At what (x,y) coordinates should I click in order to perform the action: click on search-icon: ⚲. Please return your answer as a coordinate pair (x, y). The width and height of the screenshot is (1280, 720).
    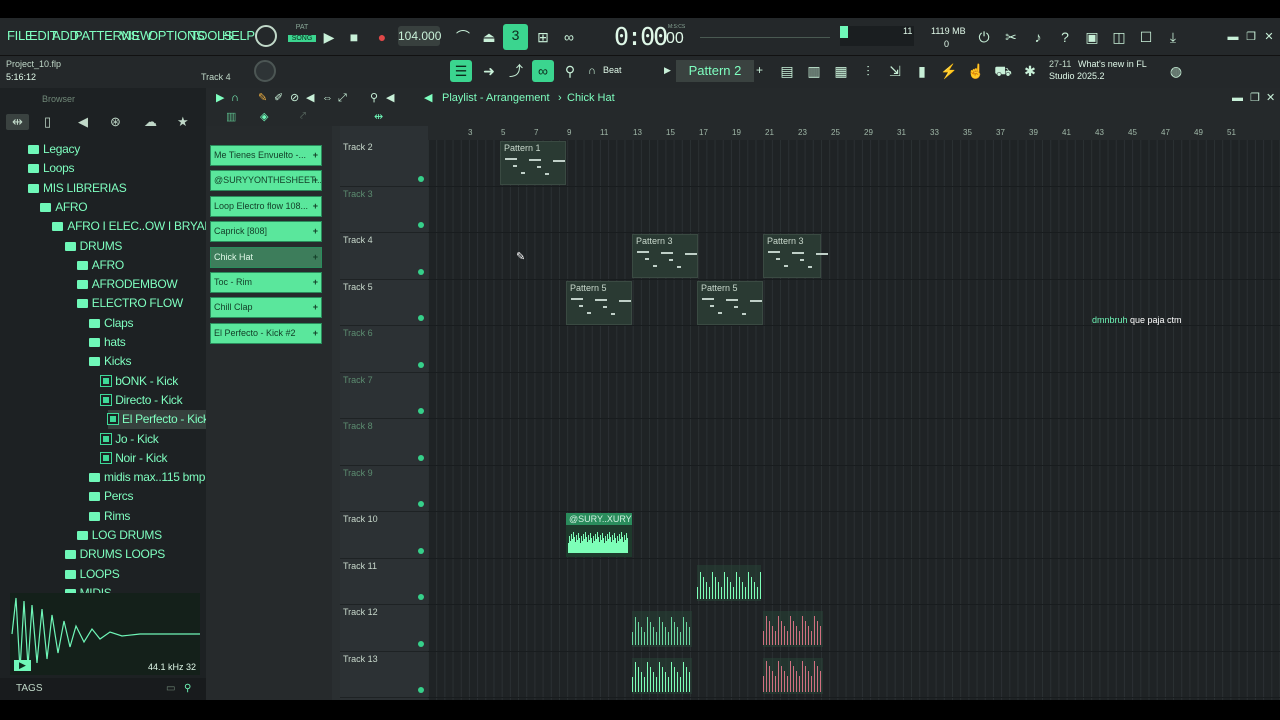
    Looking at the image, I should click on (187, 689).